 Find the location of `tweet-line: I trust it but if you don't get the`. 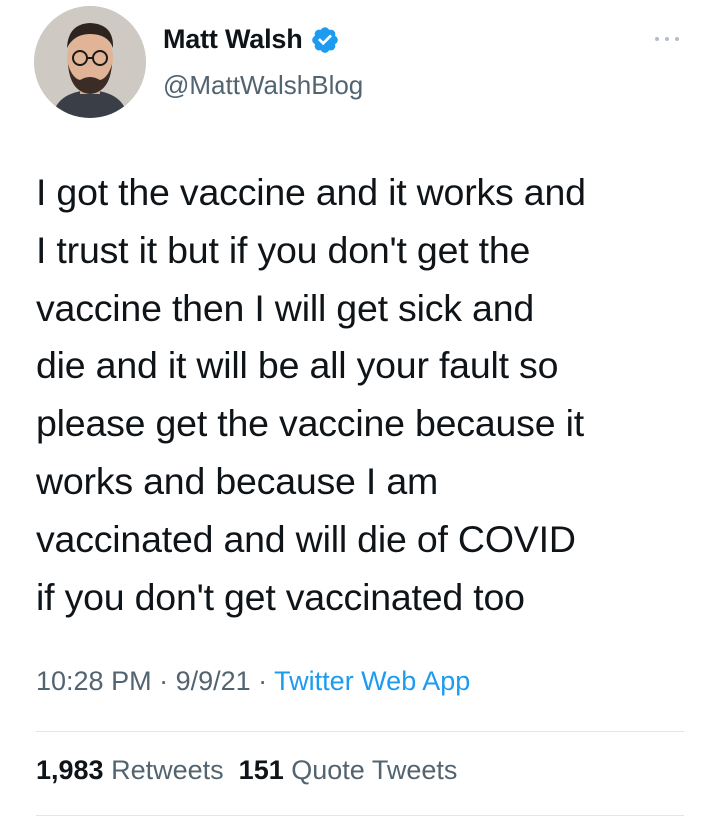

tweet-line: I trust it but if you don't get the is located at coordinates (283, 249).